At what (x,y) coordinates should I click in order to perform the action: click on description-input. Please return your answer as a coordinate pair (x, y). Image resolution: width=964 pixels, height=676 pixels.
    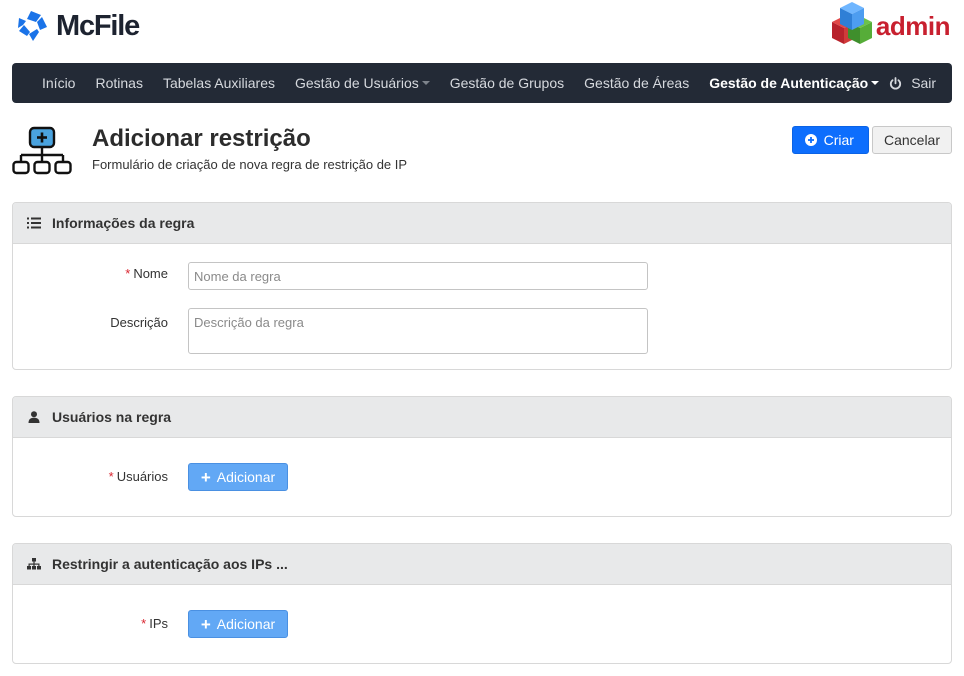
    Looking at the image, I should click on (418, 331).